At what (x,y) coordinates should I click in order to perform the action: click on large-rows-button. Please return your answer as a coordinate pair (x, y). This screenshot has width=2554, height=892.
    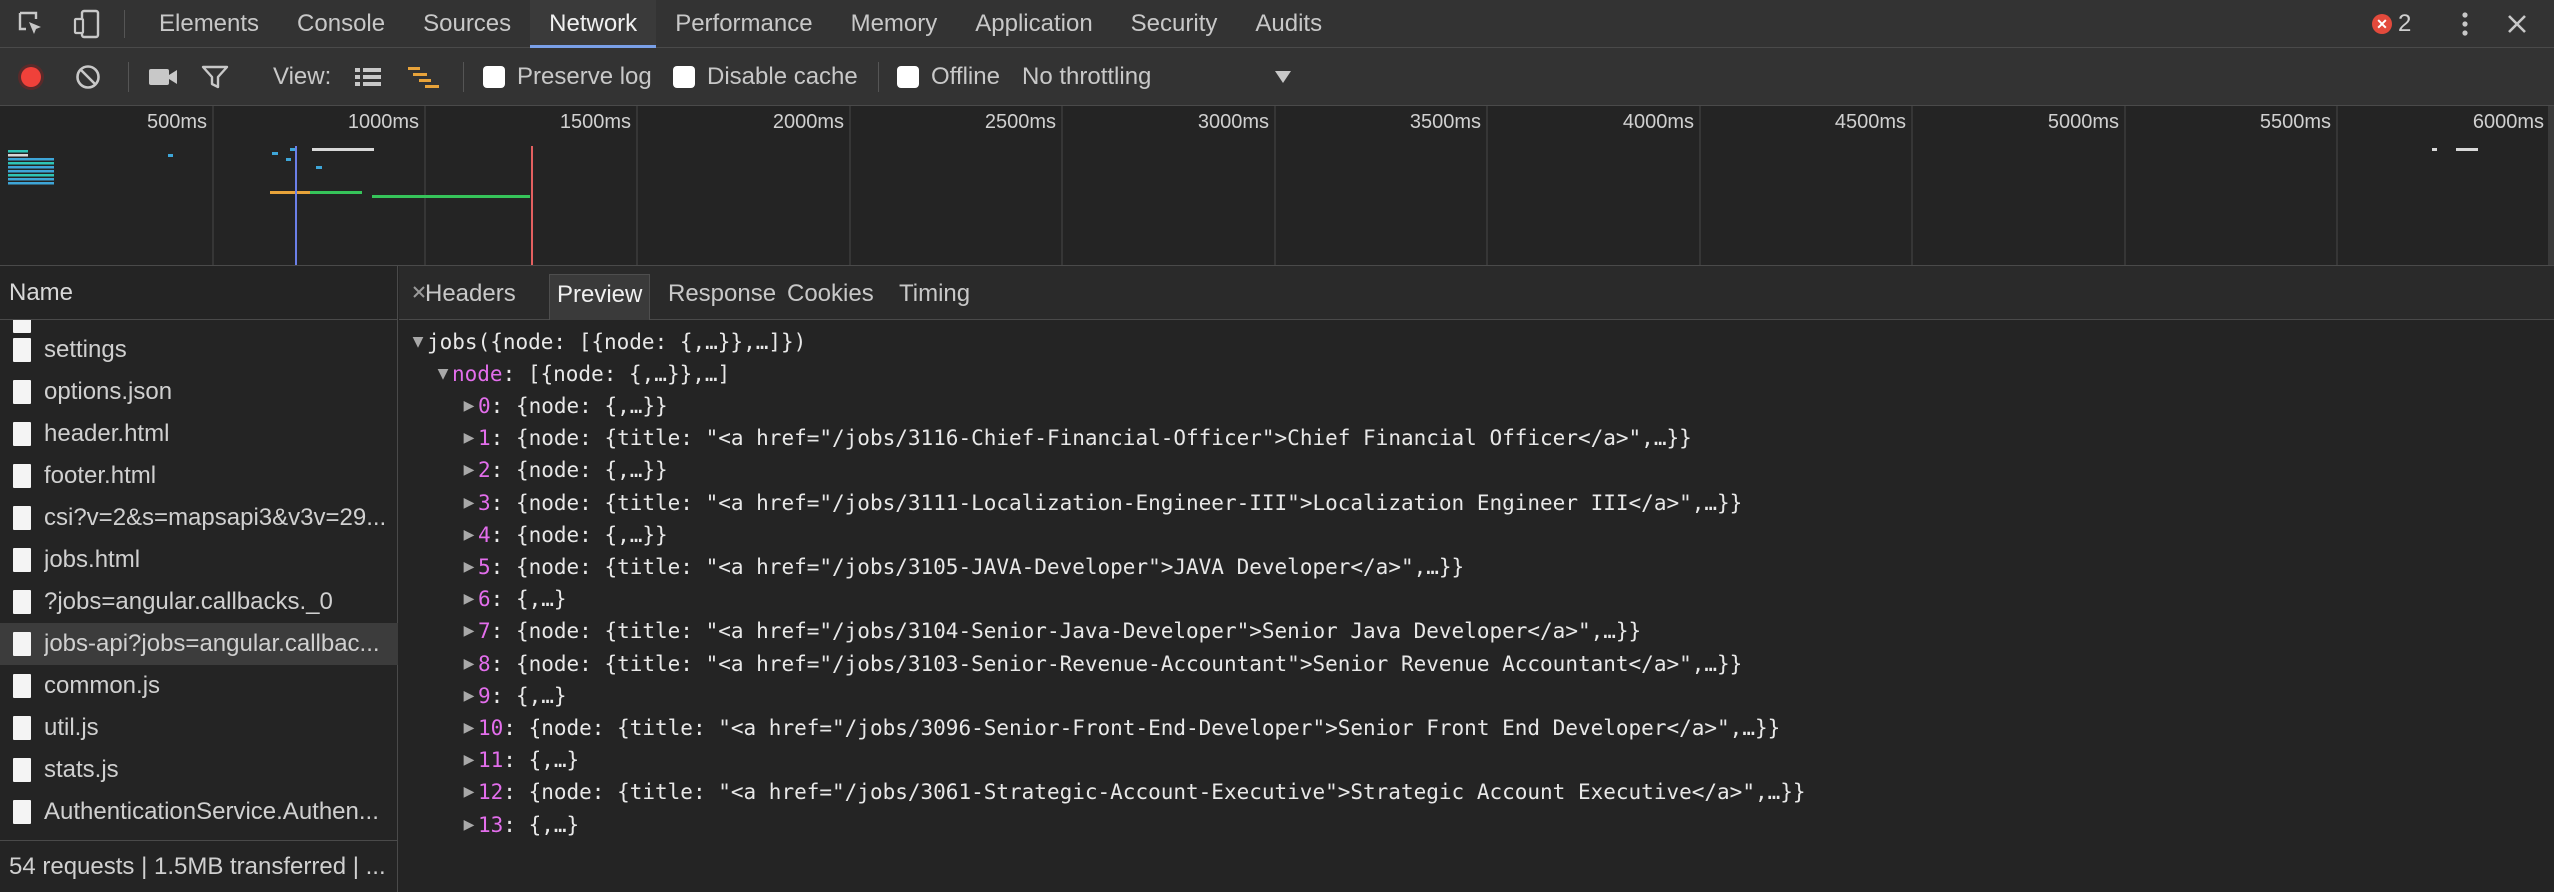
    Looking at the image, I should click on (368, 77).